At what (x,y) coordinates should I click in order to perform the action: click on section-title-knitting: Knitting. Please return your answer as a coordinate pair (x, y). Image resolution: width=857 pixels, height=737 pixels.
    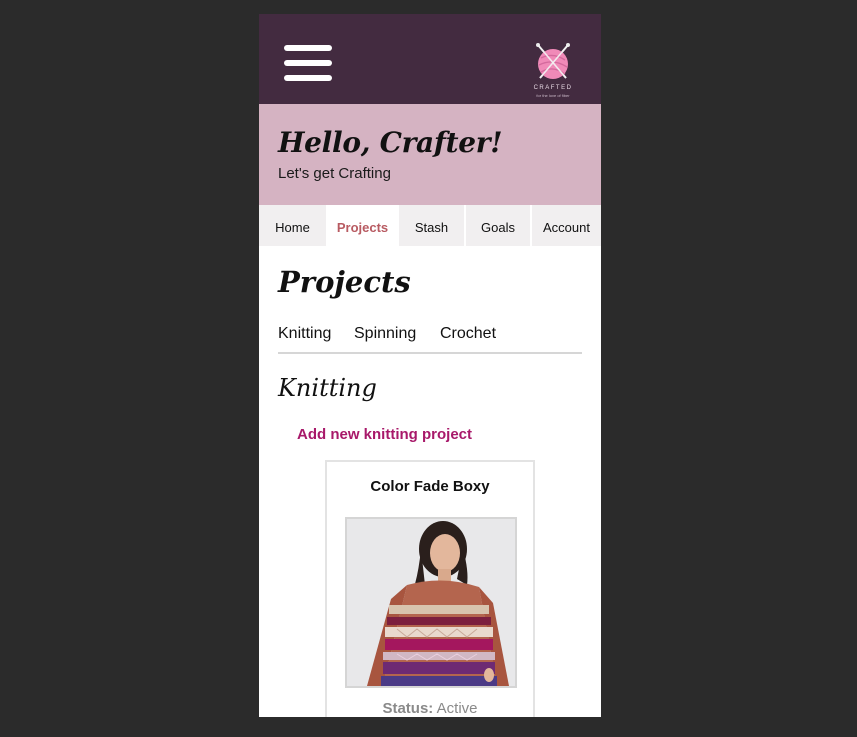
    Looking at the image, I should click on (327, 388).